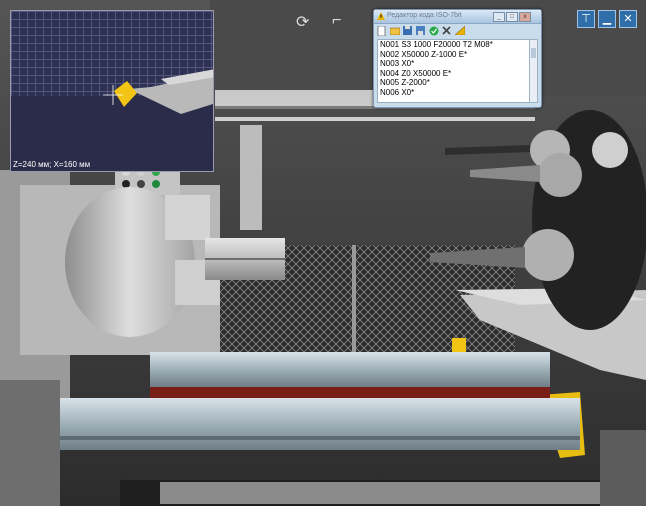 Image resolution: width=646 pixels, height=506 pixels. Describe the element at coordinates (525, 17) in the screenshot. I see `editor-close-button: x` at that location.